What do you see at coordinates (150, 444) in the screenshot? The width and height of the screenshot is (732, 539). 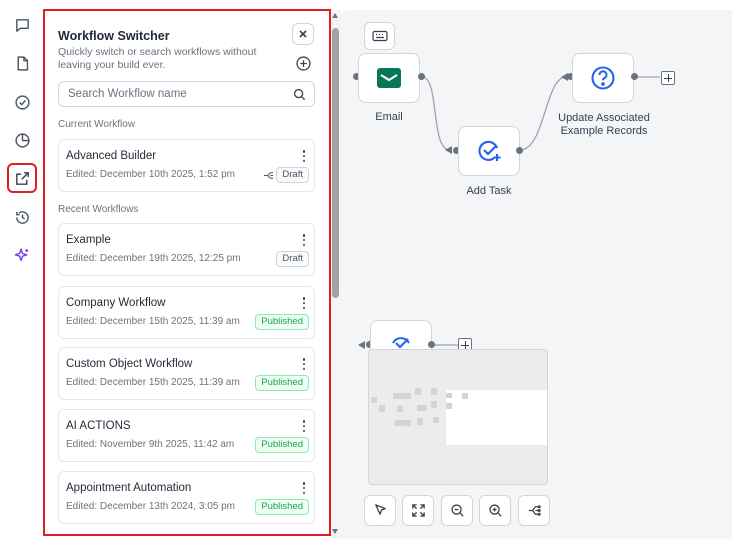 I see `workflow-edited: Edited: November 9th 2025, 11:42 am` at bounding box center [150, 444].